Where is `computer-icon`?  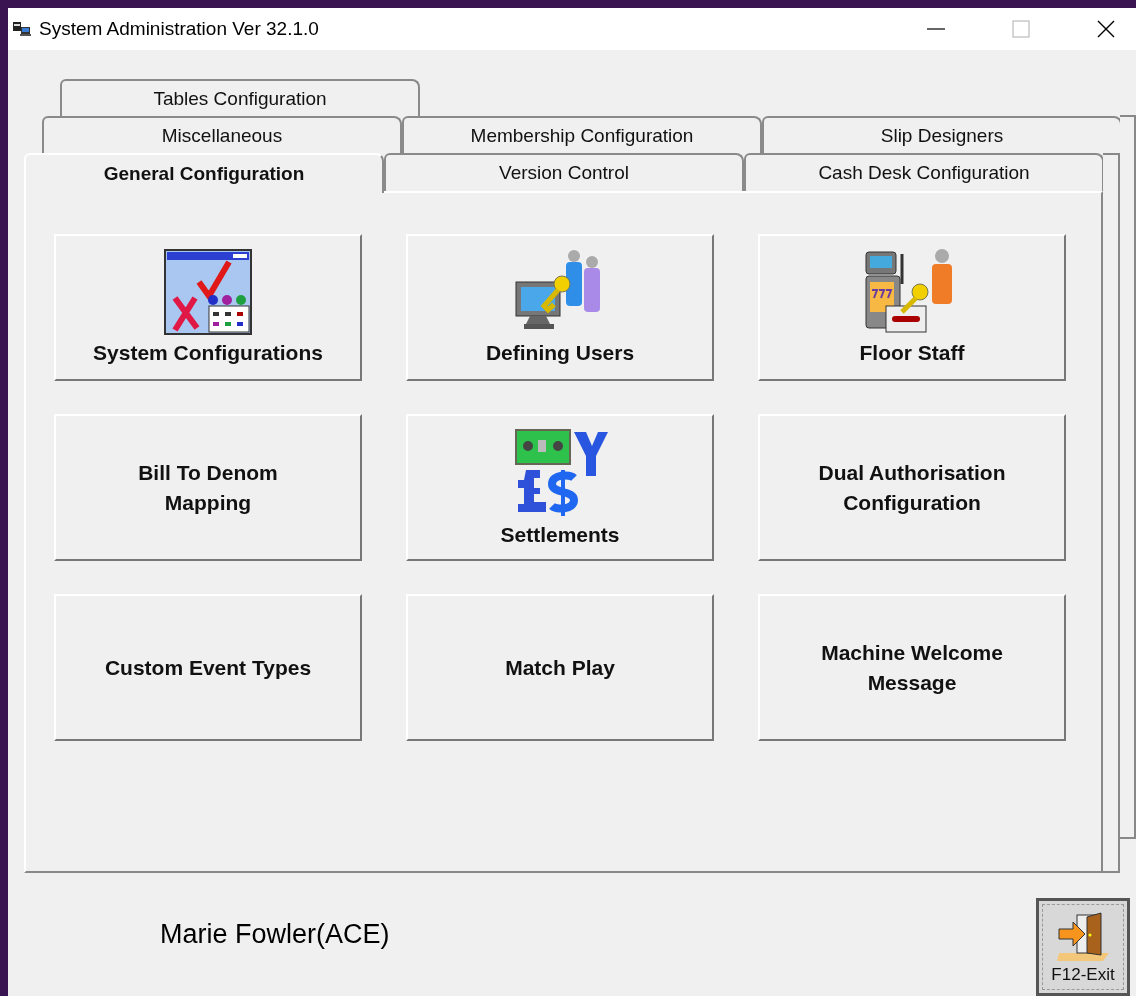 computer-icon is located at coordinates (22, 29).